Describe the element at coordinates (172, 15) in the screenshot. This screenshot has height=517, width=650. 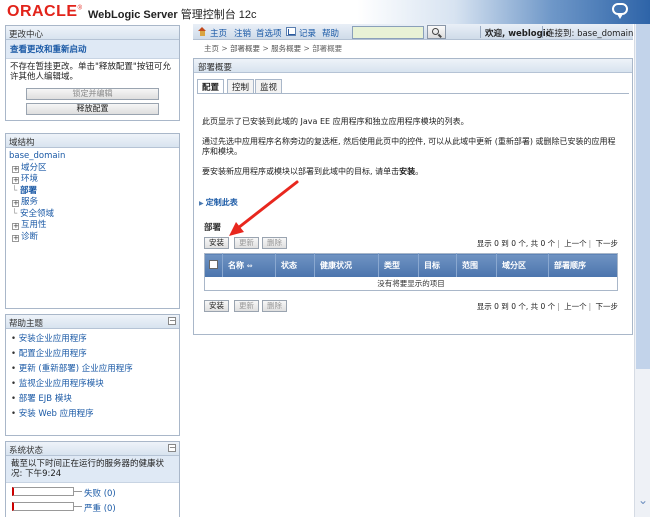
I see `product-title: WebLogic Server 管理控制台 12c` at that location.